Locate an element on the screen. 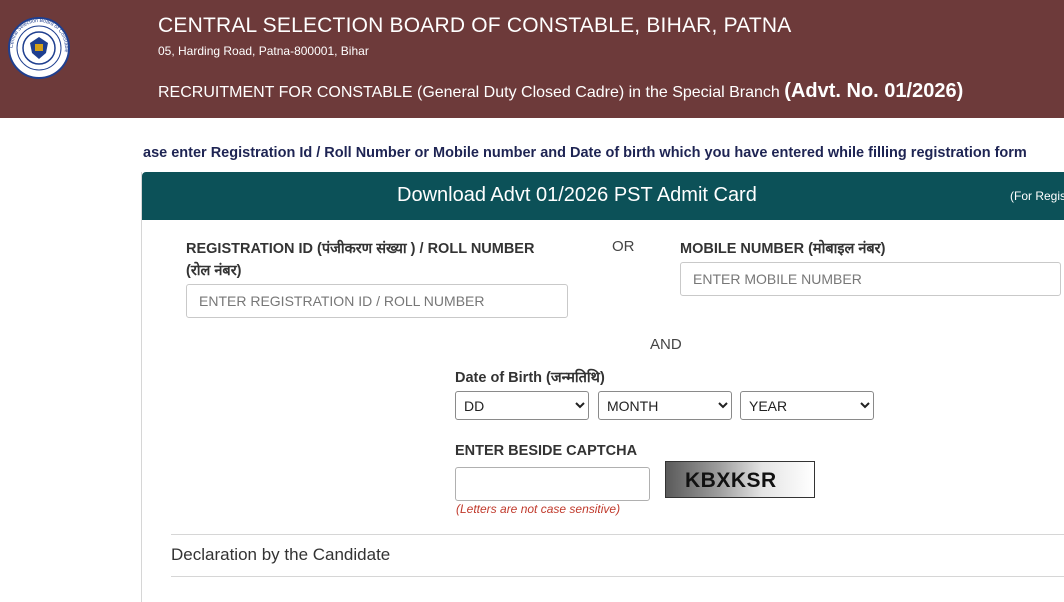 The height and width of the screenshot is (602, 1064). board-emblem-icon: Central Selection Board of Constable is located at coordinates (39, 48).